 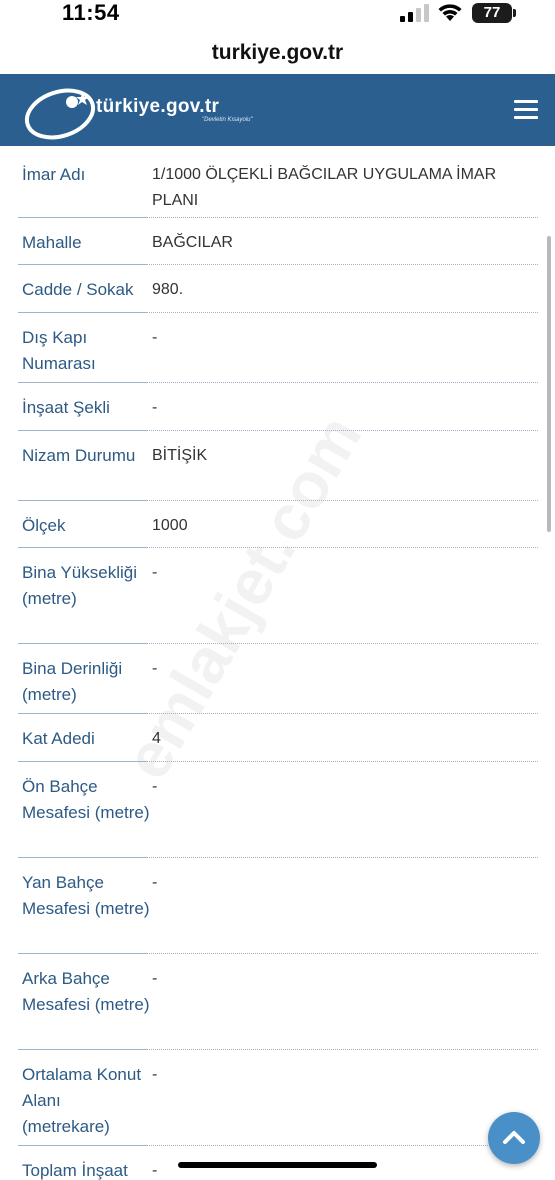 What do you see at coordinates (278, 738) in the screenshot?
I see `table-row: Kat Adedi 4` at bounding box center [278, 738].